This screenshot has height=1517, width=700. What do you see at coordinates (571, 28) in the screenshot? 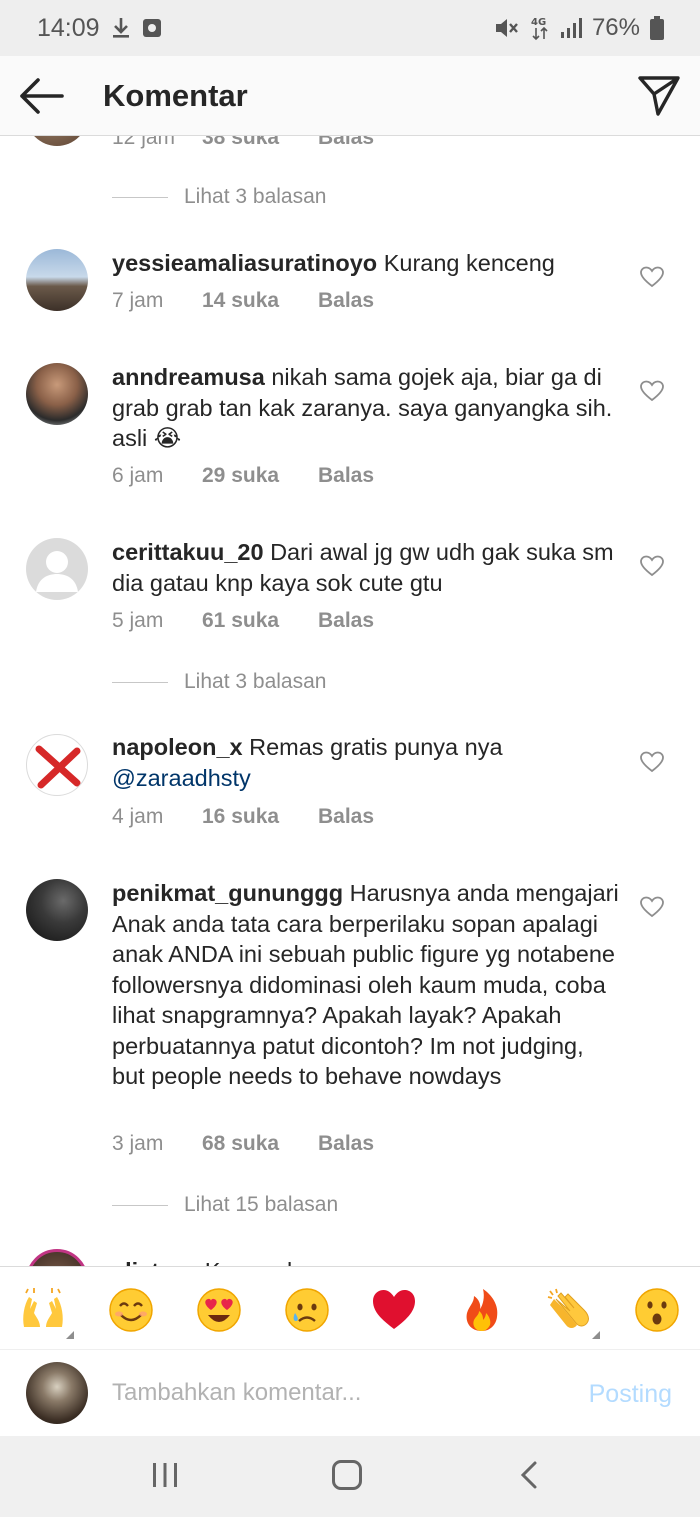
I see `signal-icon` at bounding box center [571, 28].